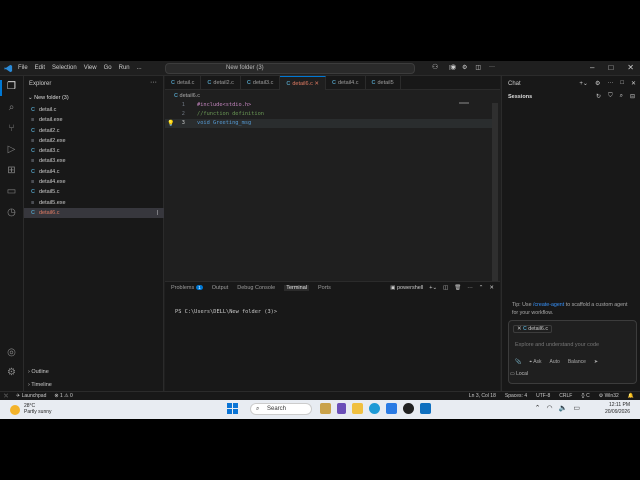 This screenshot has width=640, height=480. I want to click on search-icon: ⌕, so click(11, 107).